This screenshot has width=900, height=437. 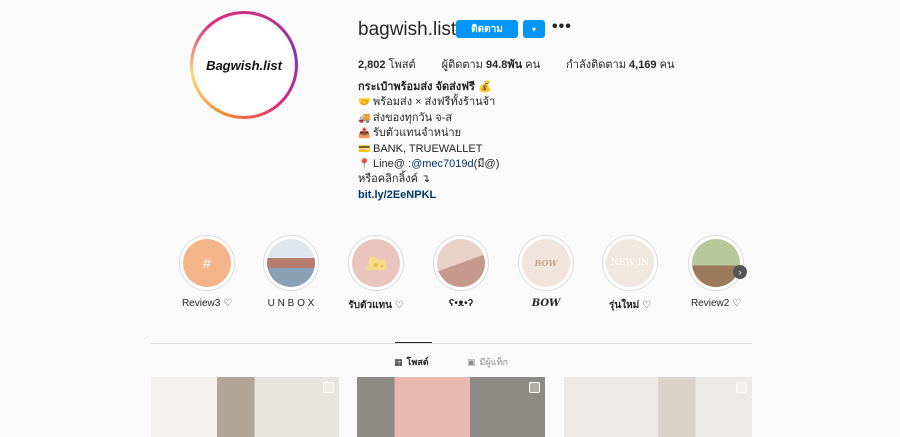 I want to click on bio-line: 💳 BANK, TRUEWALLET, so click(x=428, y=149).